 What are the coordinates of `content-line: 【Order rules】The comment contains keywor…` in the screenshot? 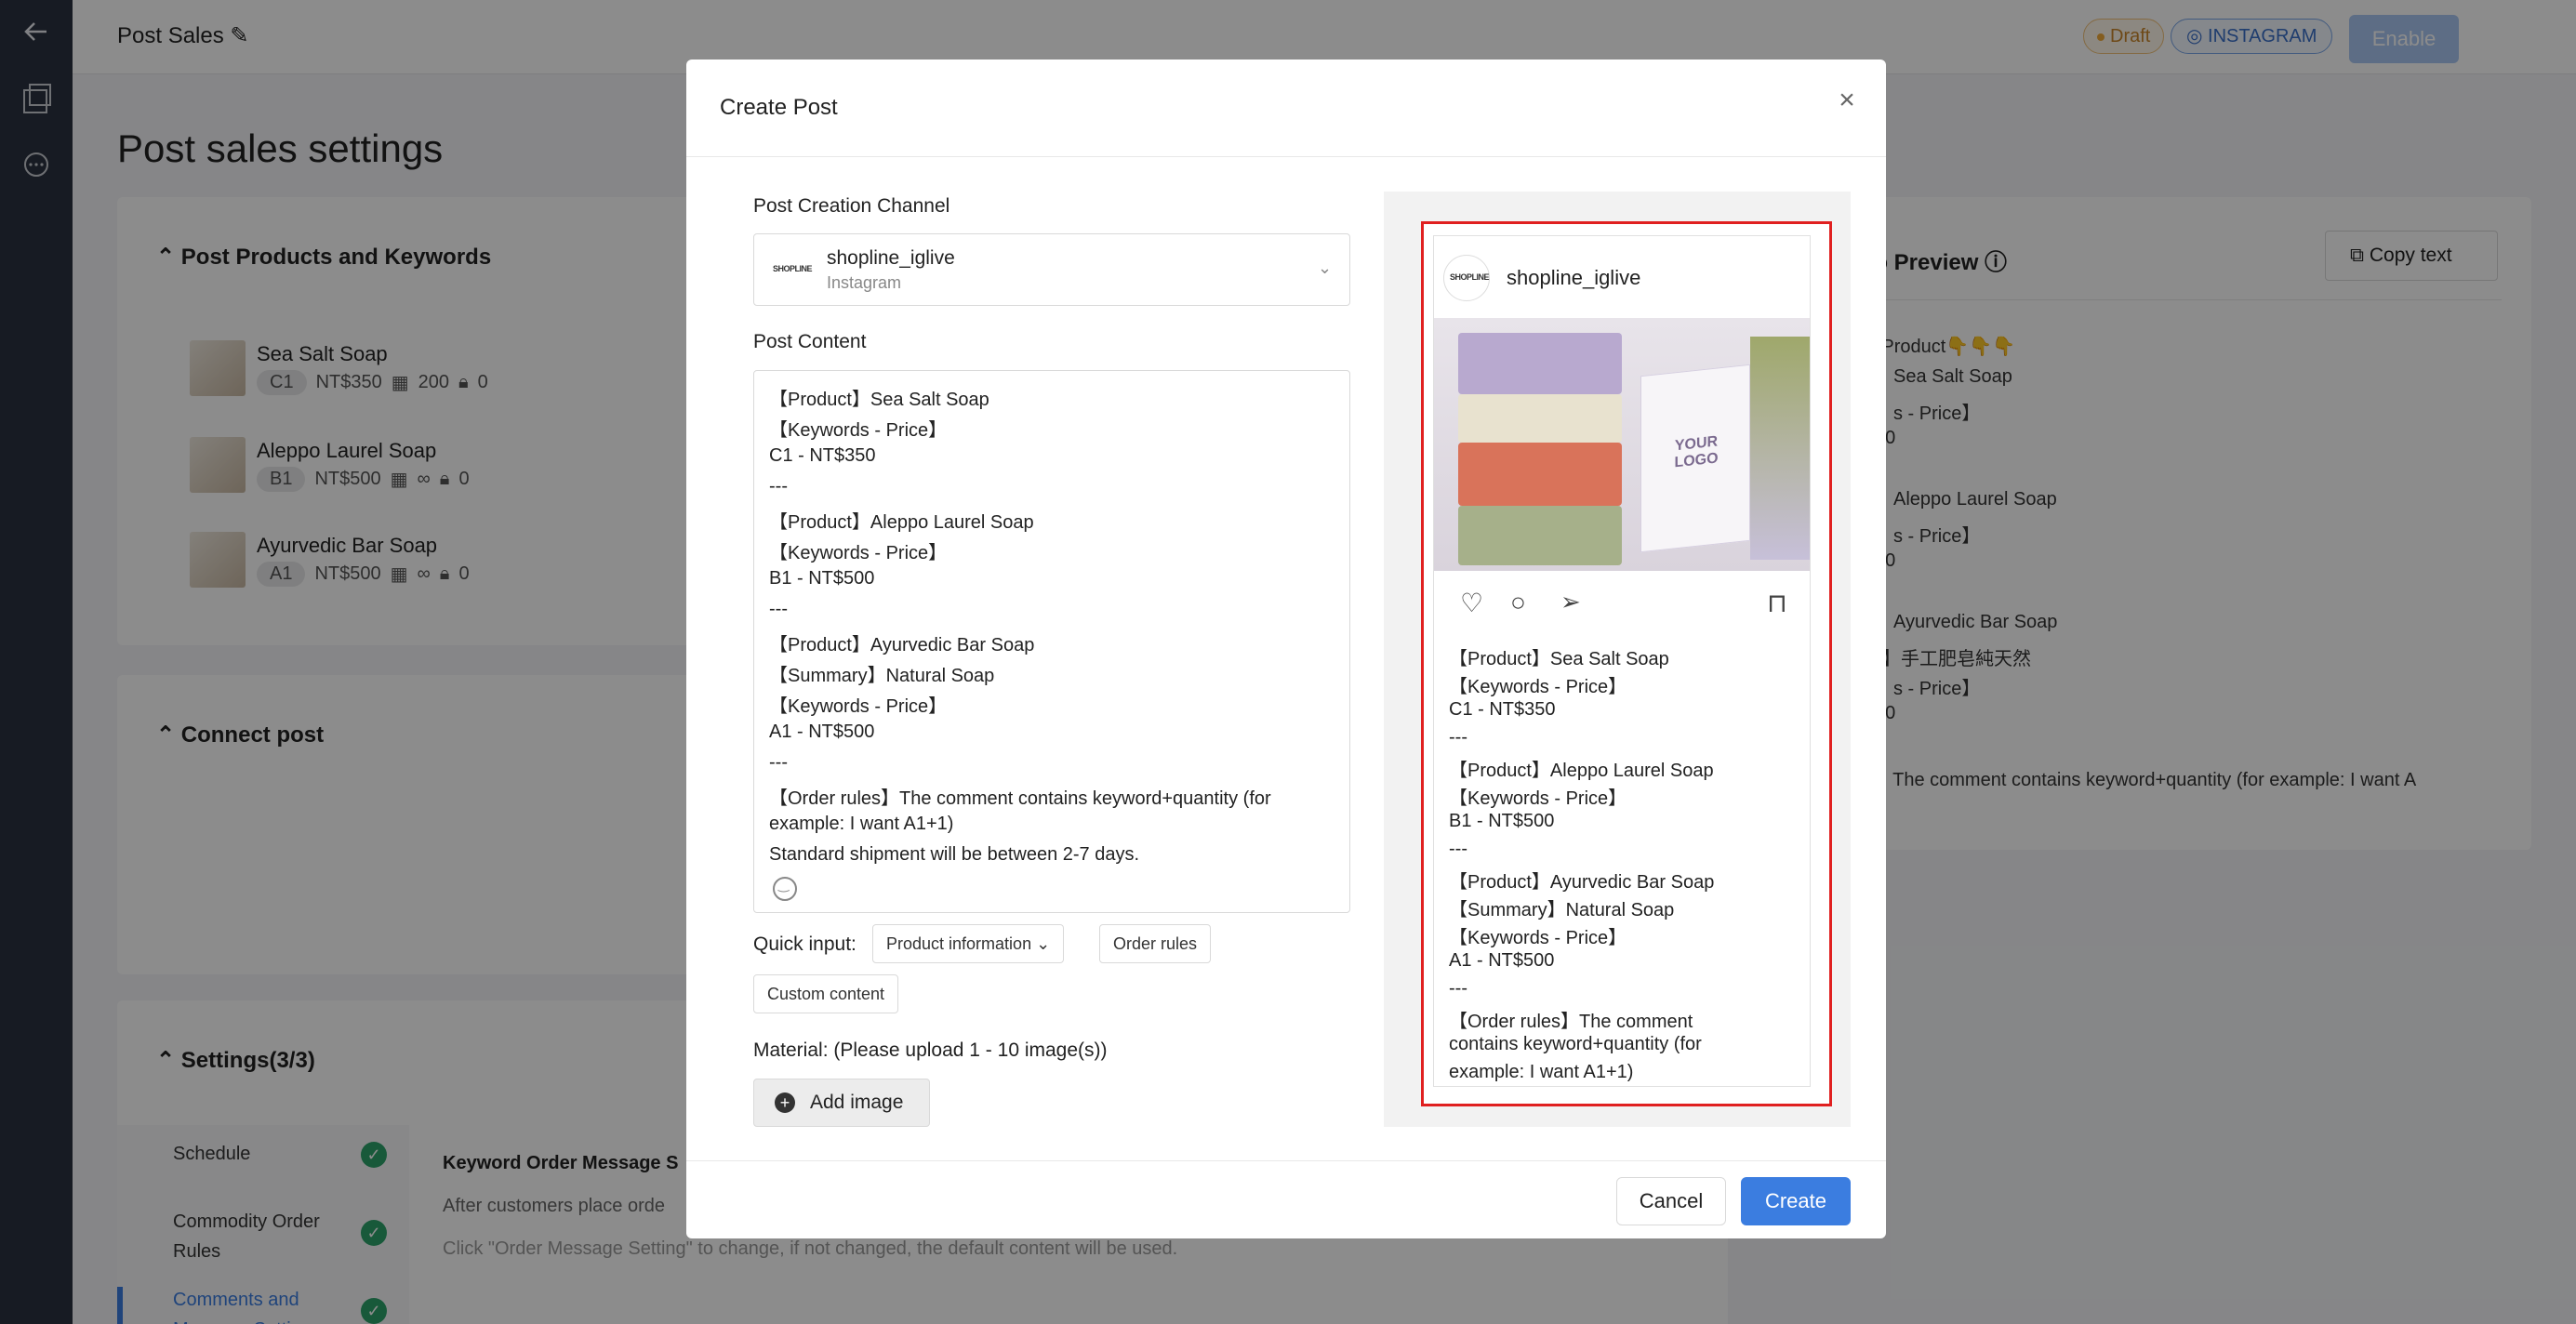 It's located at (1020, 798).